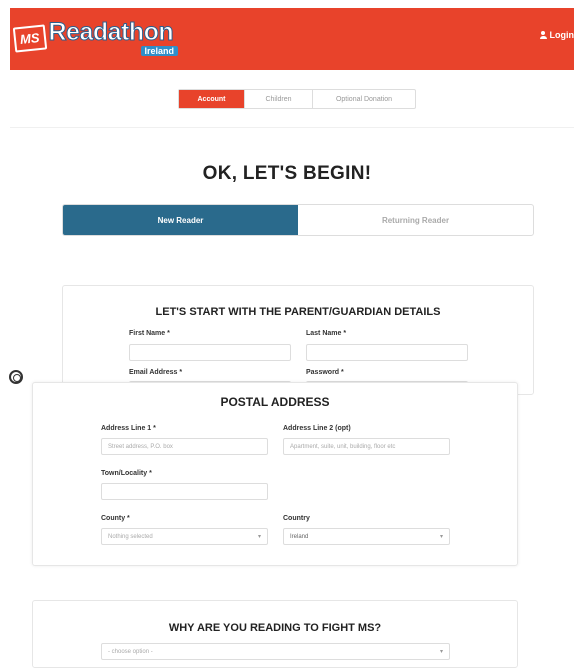 Image resolution: width=574 pixels, height=668 pixels. I want to click on address1-placeholder: Street address, P.O. box, so click(140, 446).